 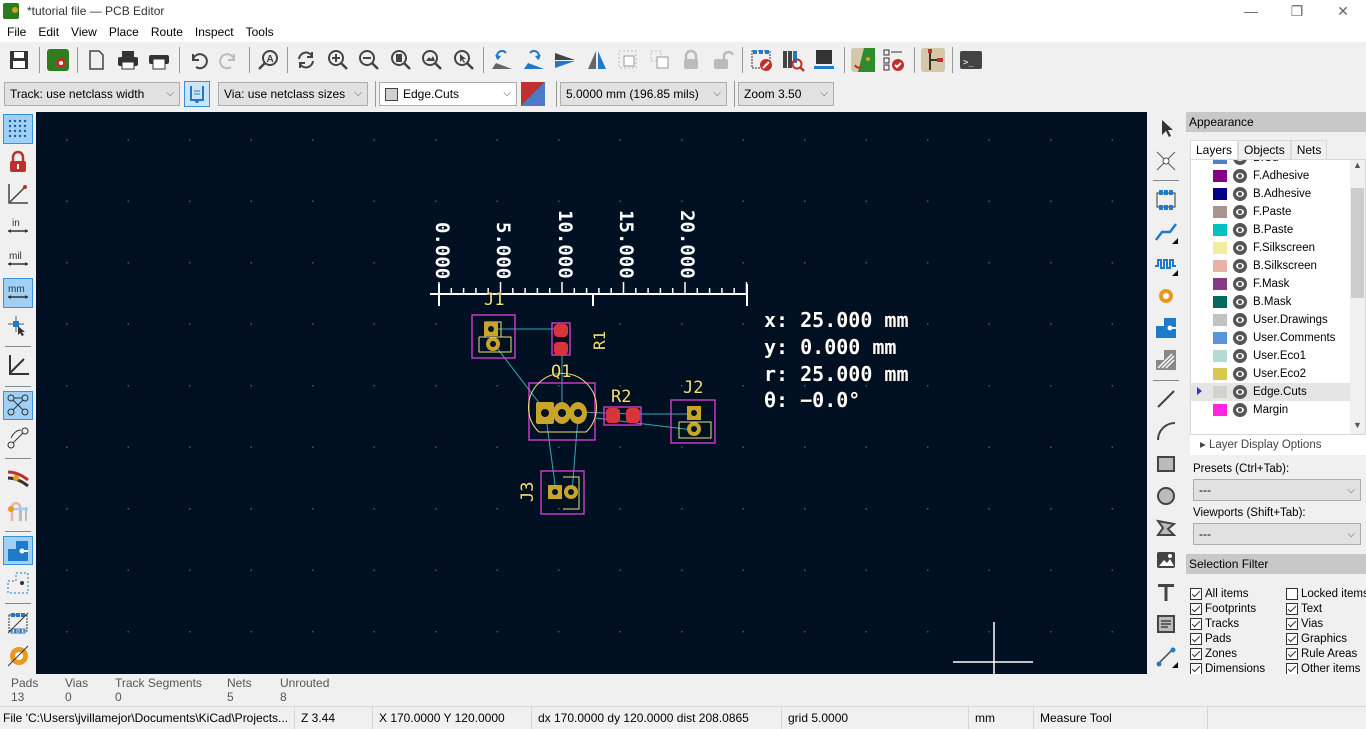 I want to click on ref-q1: Q1, so click(x=561, y=372).